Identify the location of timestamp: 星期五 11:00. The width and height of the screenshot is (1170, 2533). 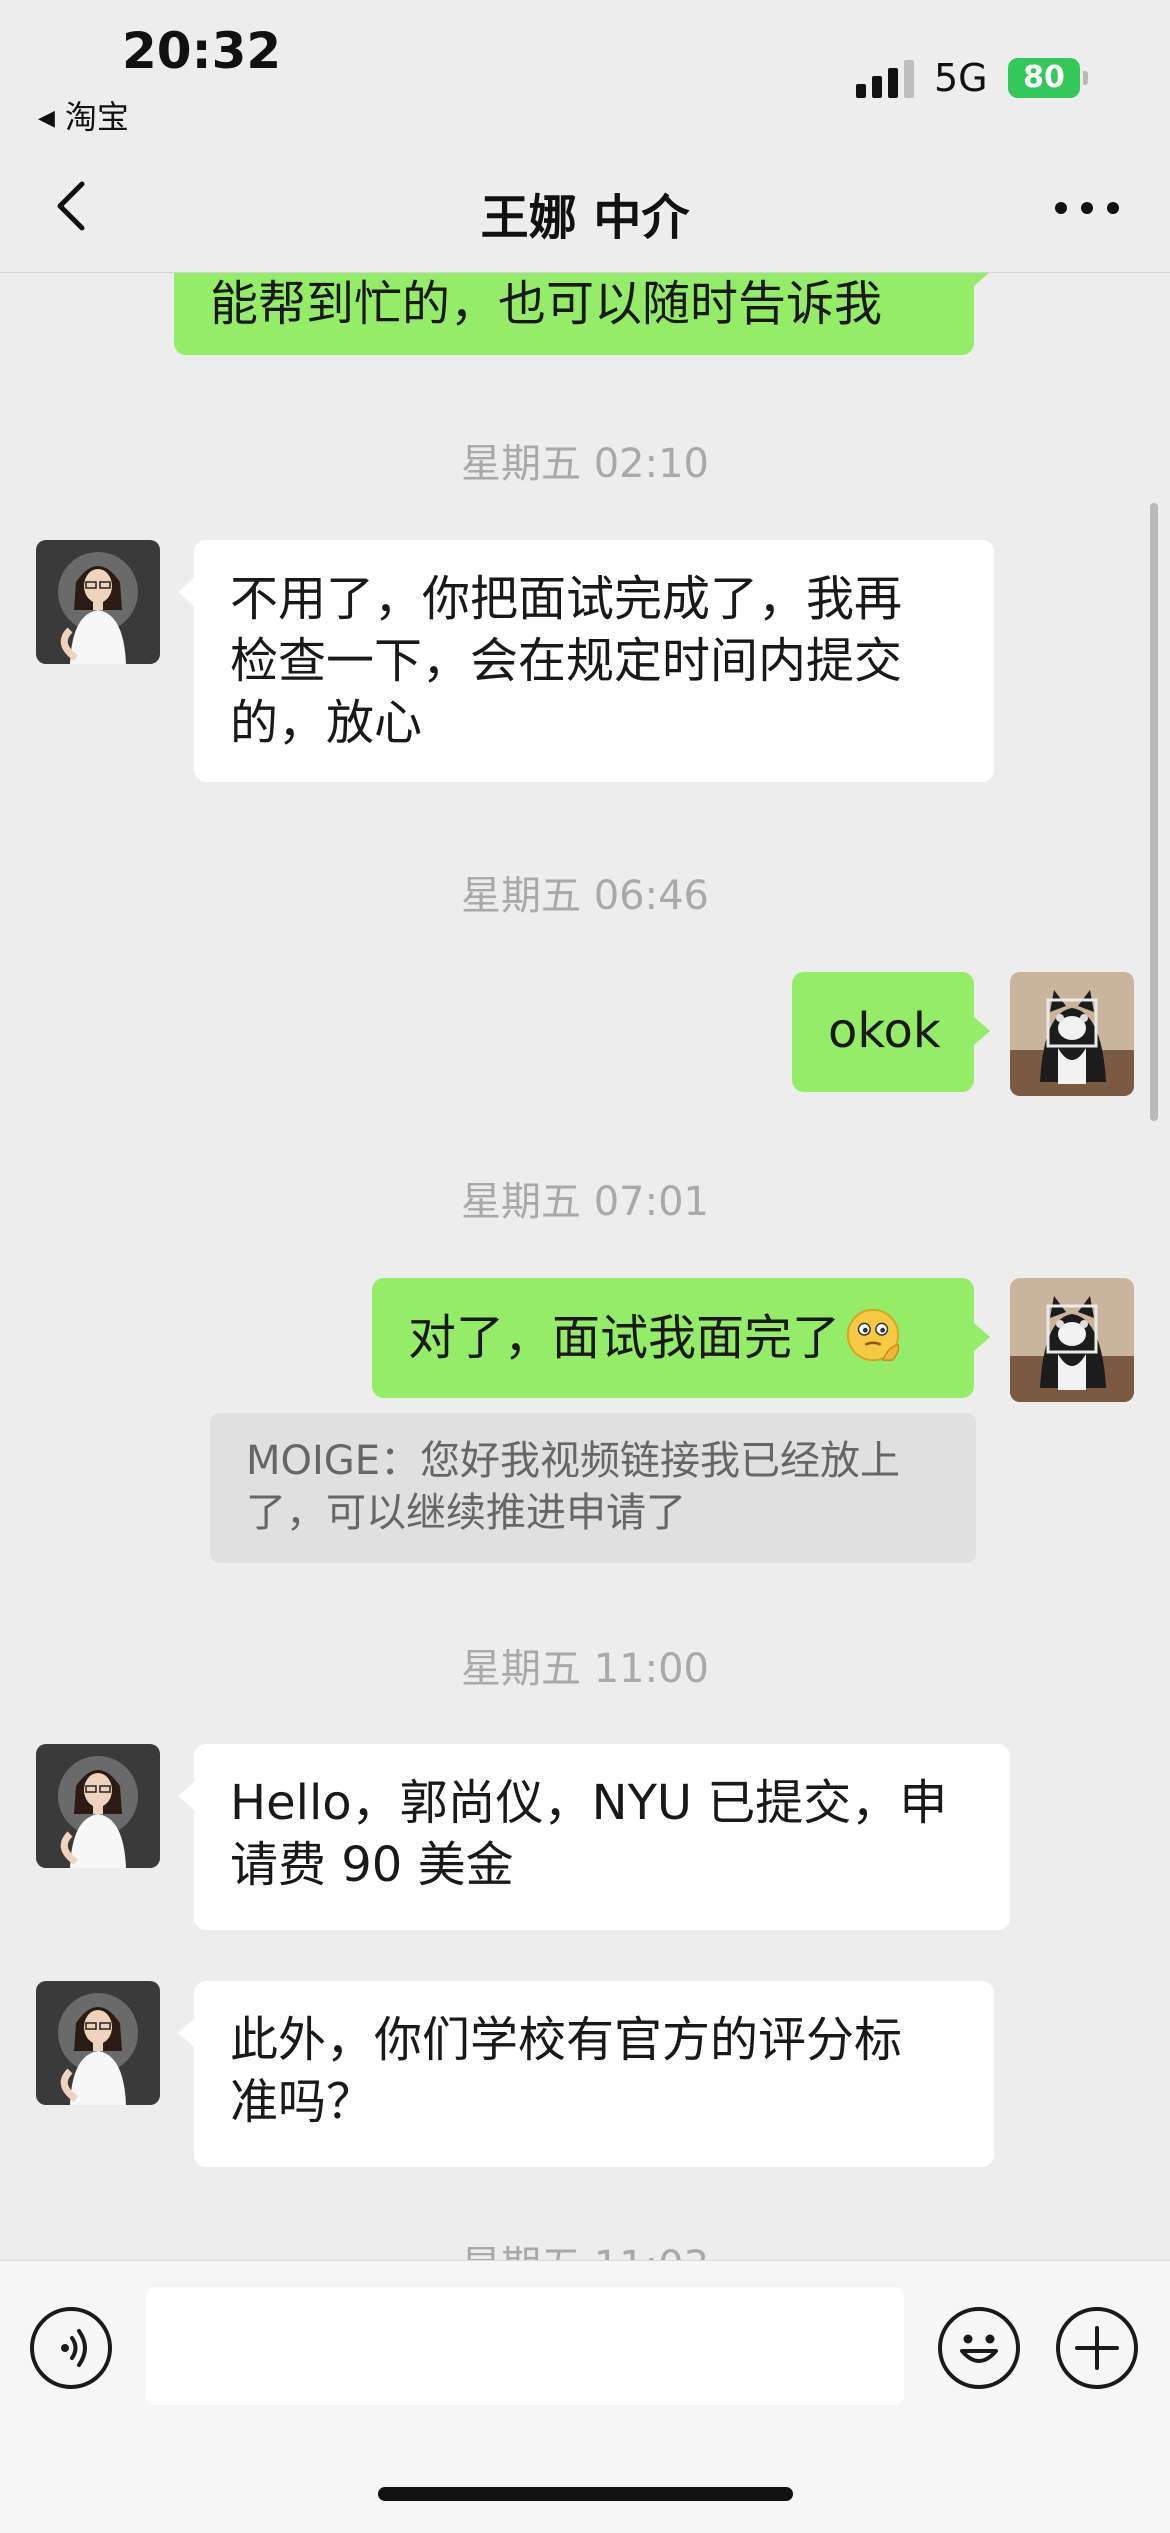
(585, 1669).